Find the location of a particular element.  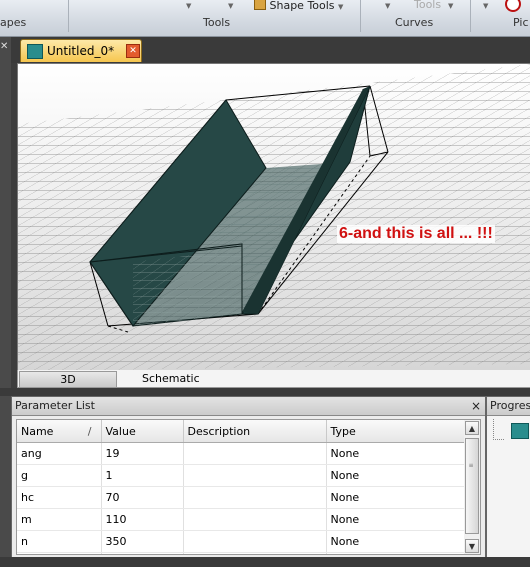

tab-schematic: Schematic is located at coordinates (171, 378).